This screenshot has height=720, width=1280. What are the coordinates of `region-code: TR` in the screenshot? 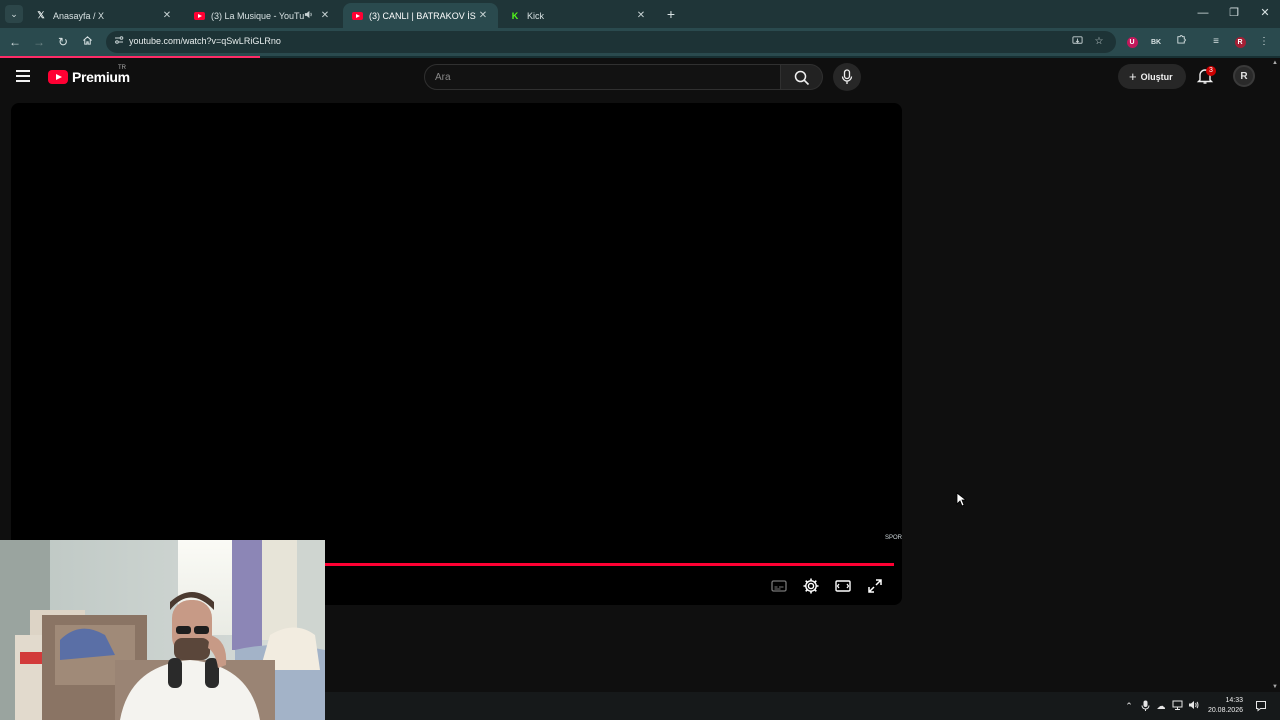 It's located at (122, 68).